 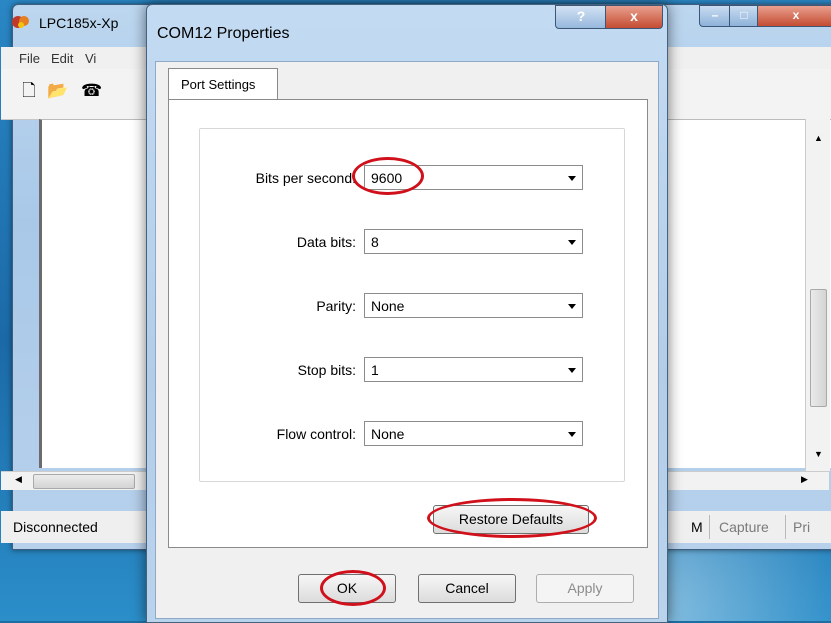 What do you see at coordinates (29, 58) in the screenshot?
I see `menu-file: File` at bounding box center [29, 58].